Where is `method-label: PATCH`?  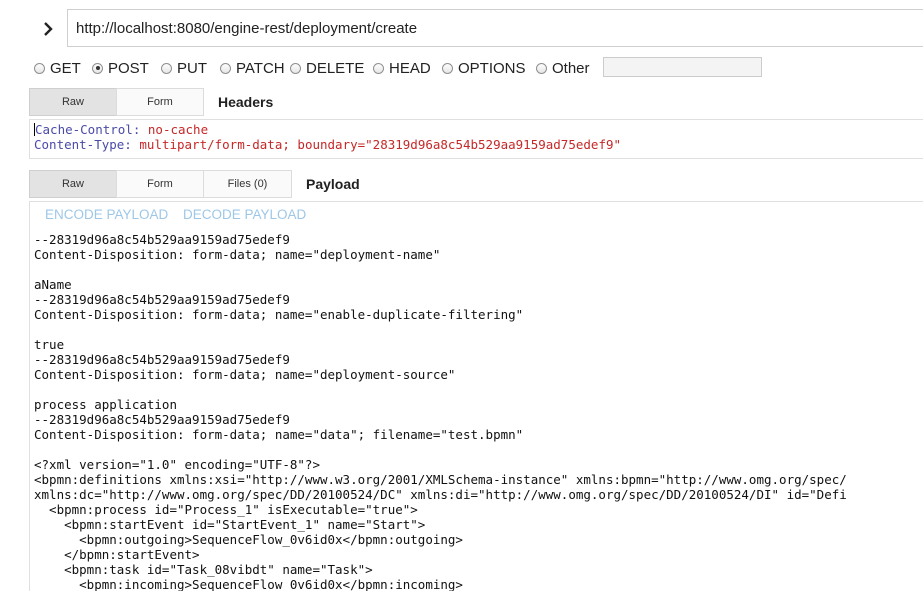
method-label: PATCH is located at coordinates (260, 68).